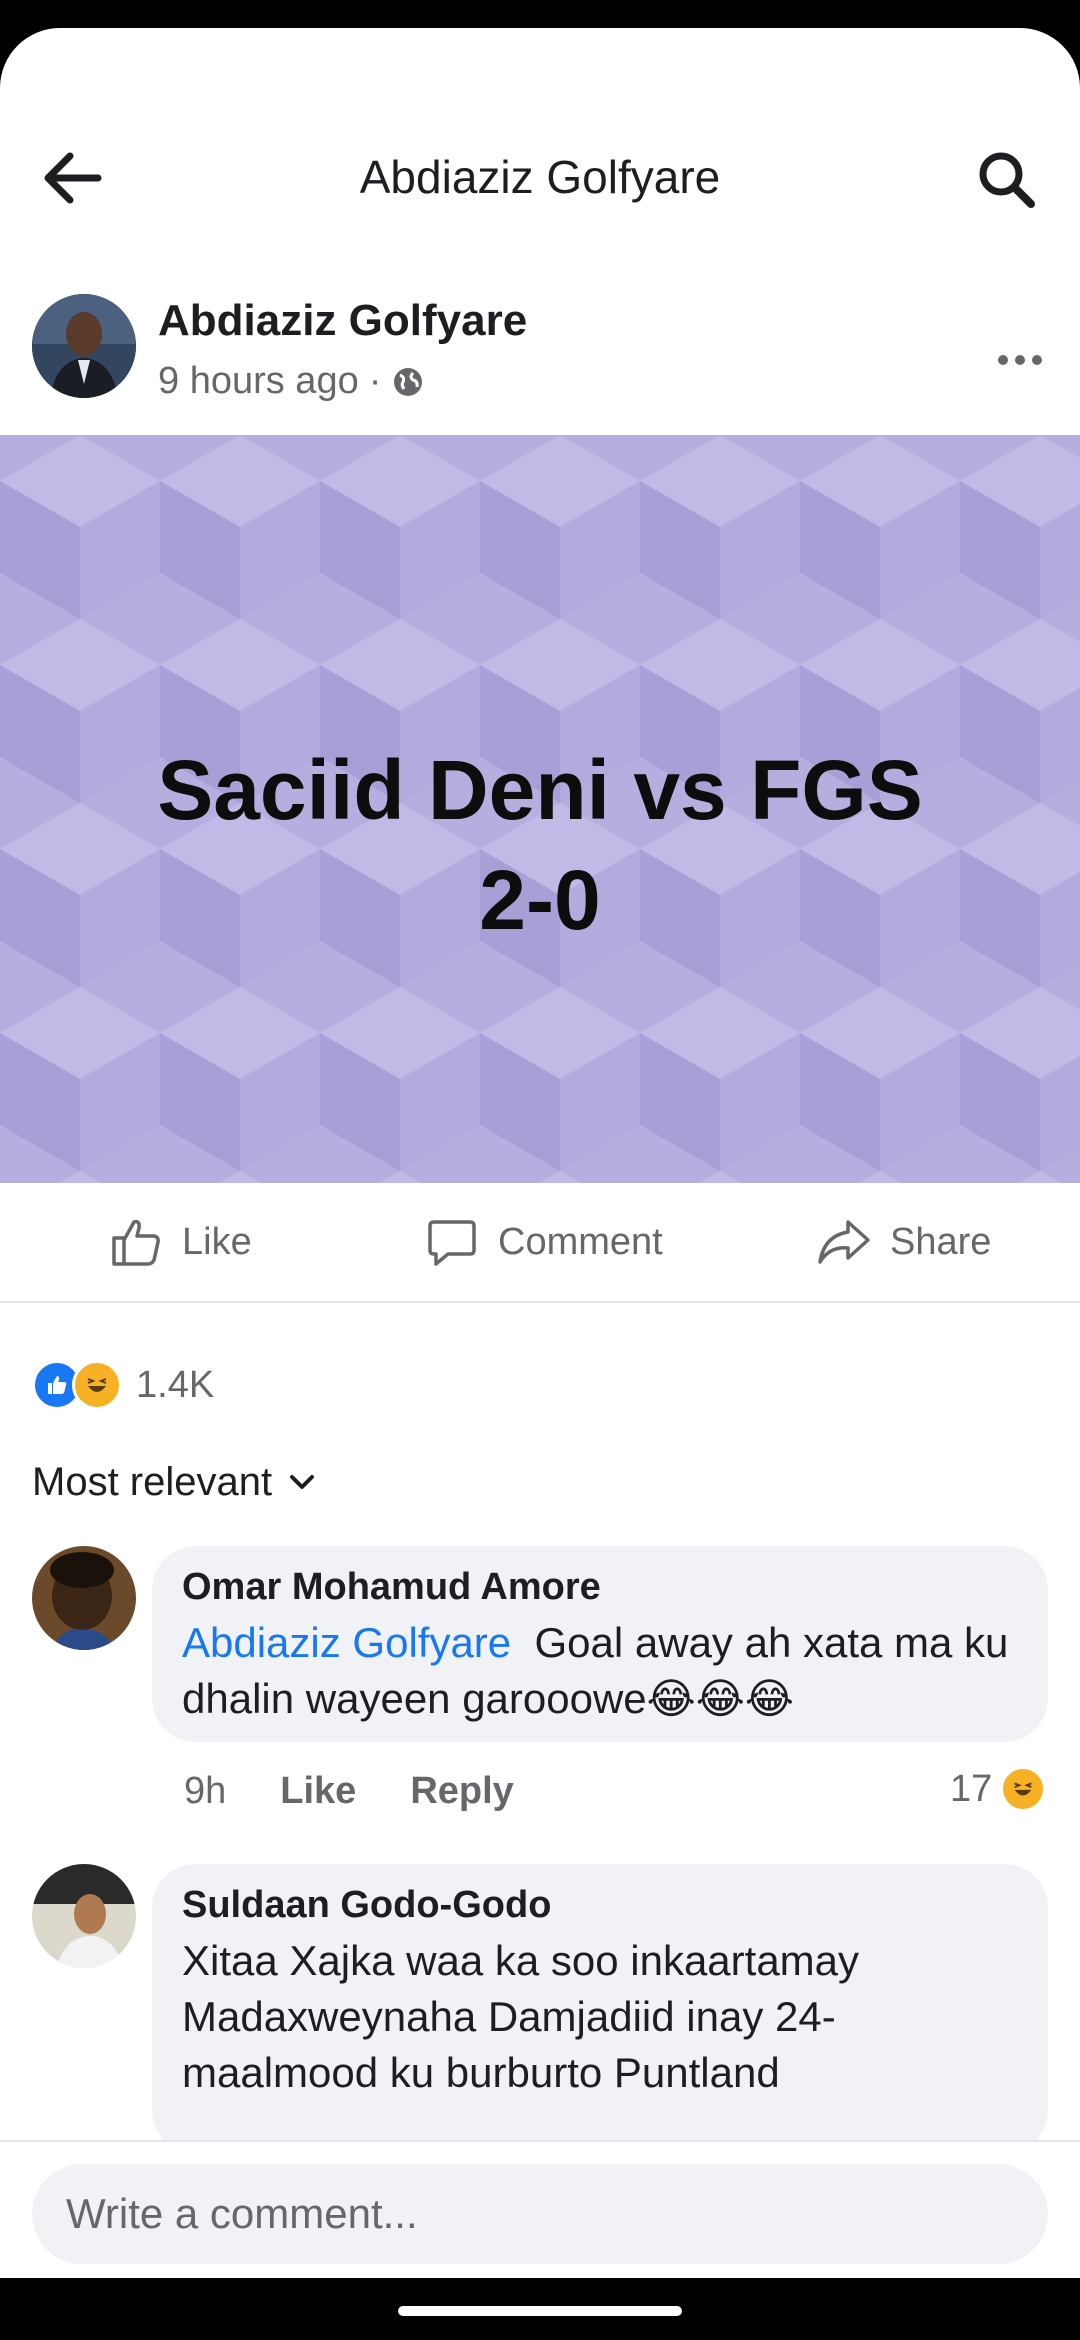 This screenshot has height=2340, width=1080. Describe the element at coordinates (84, 346) in the screenshot. I see `author-avatar` at that location.